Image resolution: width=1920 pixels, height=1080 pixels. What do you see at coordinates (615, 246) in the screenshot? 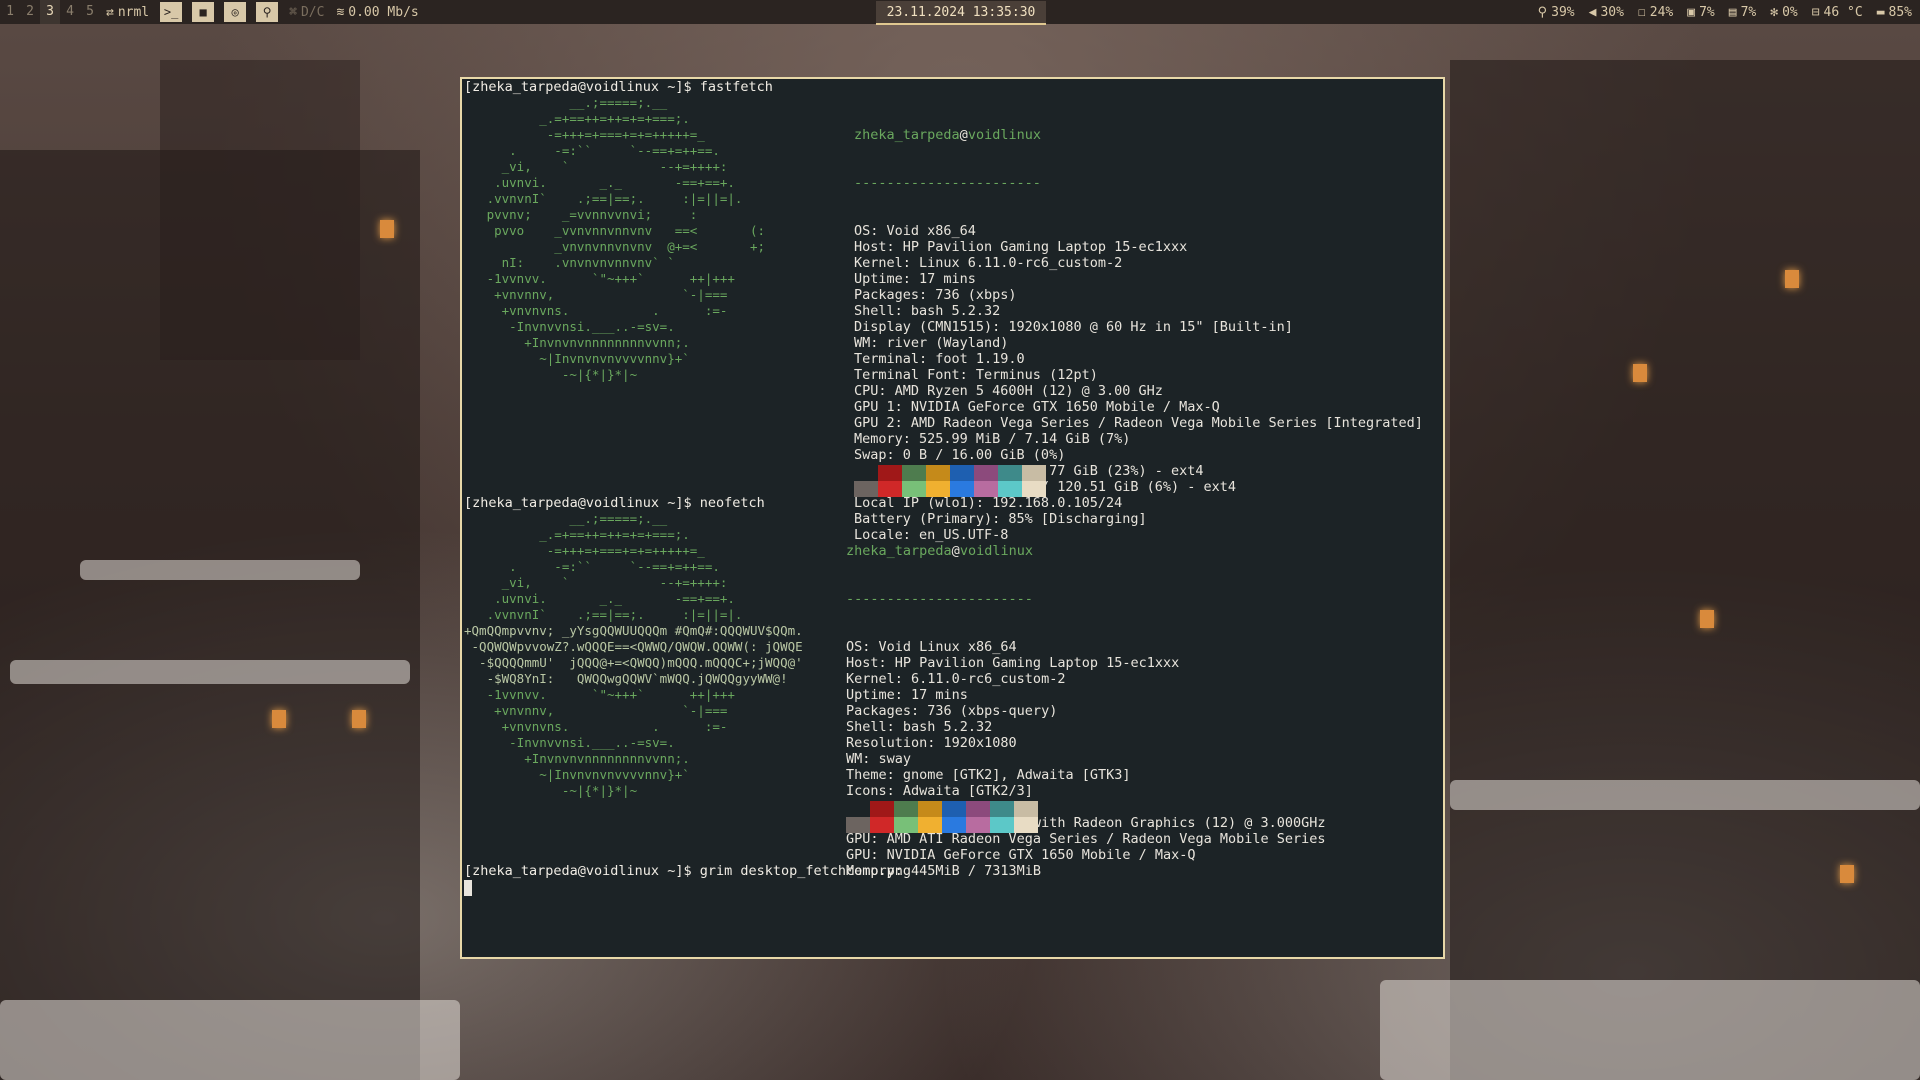
I see `ascii-line: _vnvnvnnvnvnv @+=< +;` at bounding box center [615, 246].